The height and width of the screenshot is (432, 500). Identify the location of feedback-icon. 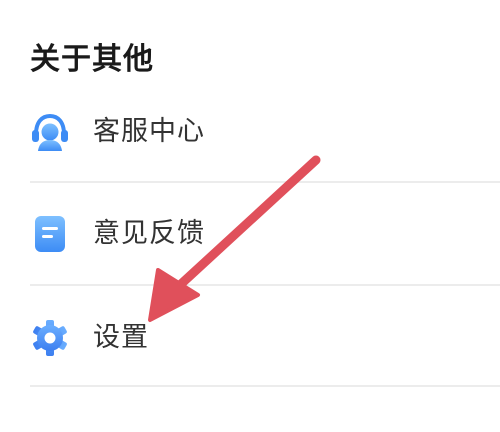
(50, 234).